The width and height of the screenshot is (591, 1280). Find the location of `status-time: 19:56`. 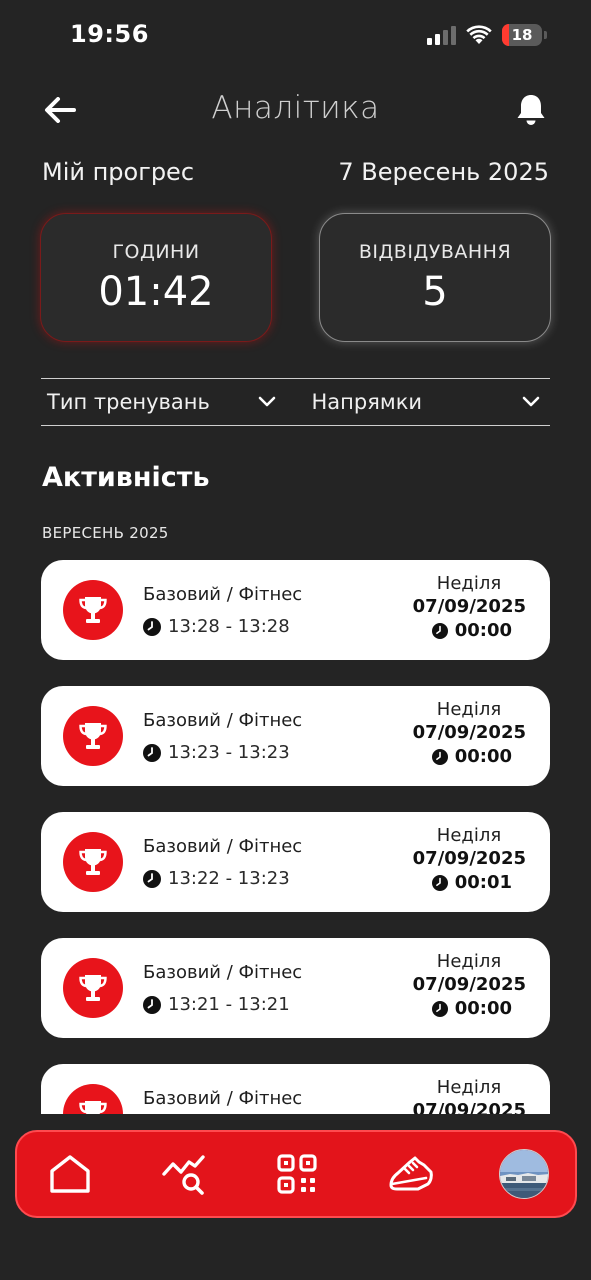

status-time: 19:56 is located at coordinates (109, 34).